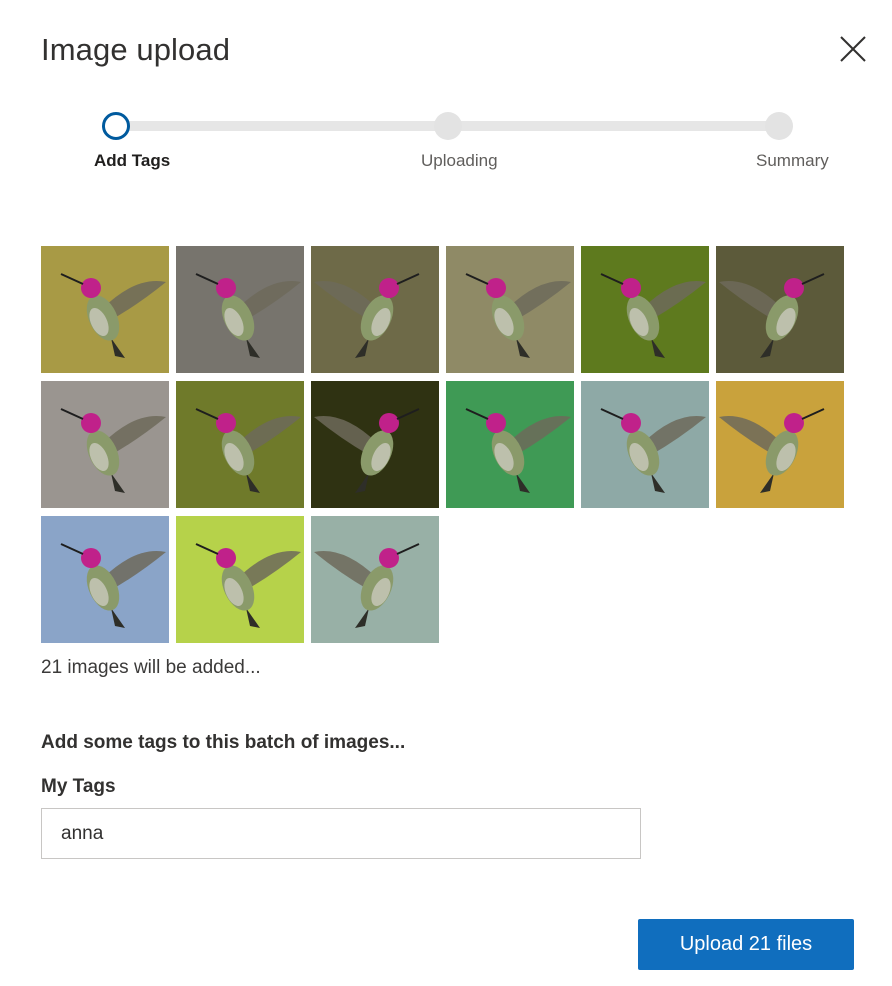  I want to click on step-label-summary: Summary, so click(792, 160).